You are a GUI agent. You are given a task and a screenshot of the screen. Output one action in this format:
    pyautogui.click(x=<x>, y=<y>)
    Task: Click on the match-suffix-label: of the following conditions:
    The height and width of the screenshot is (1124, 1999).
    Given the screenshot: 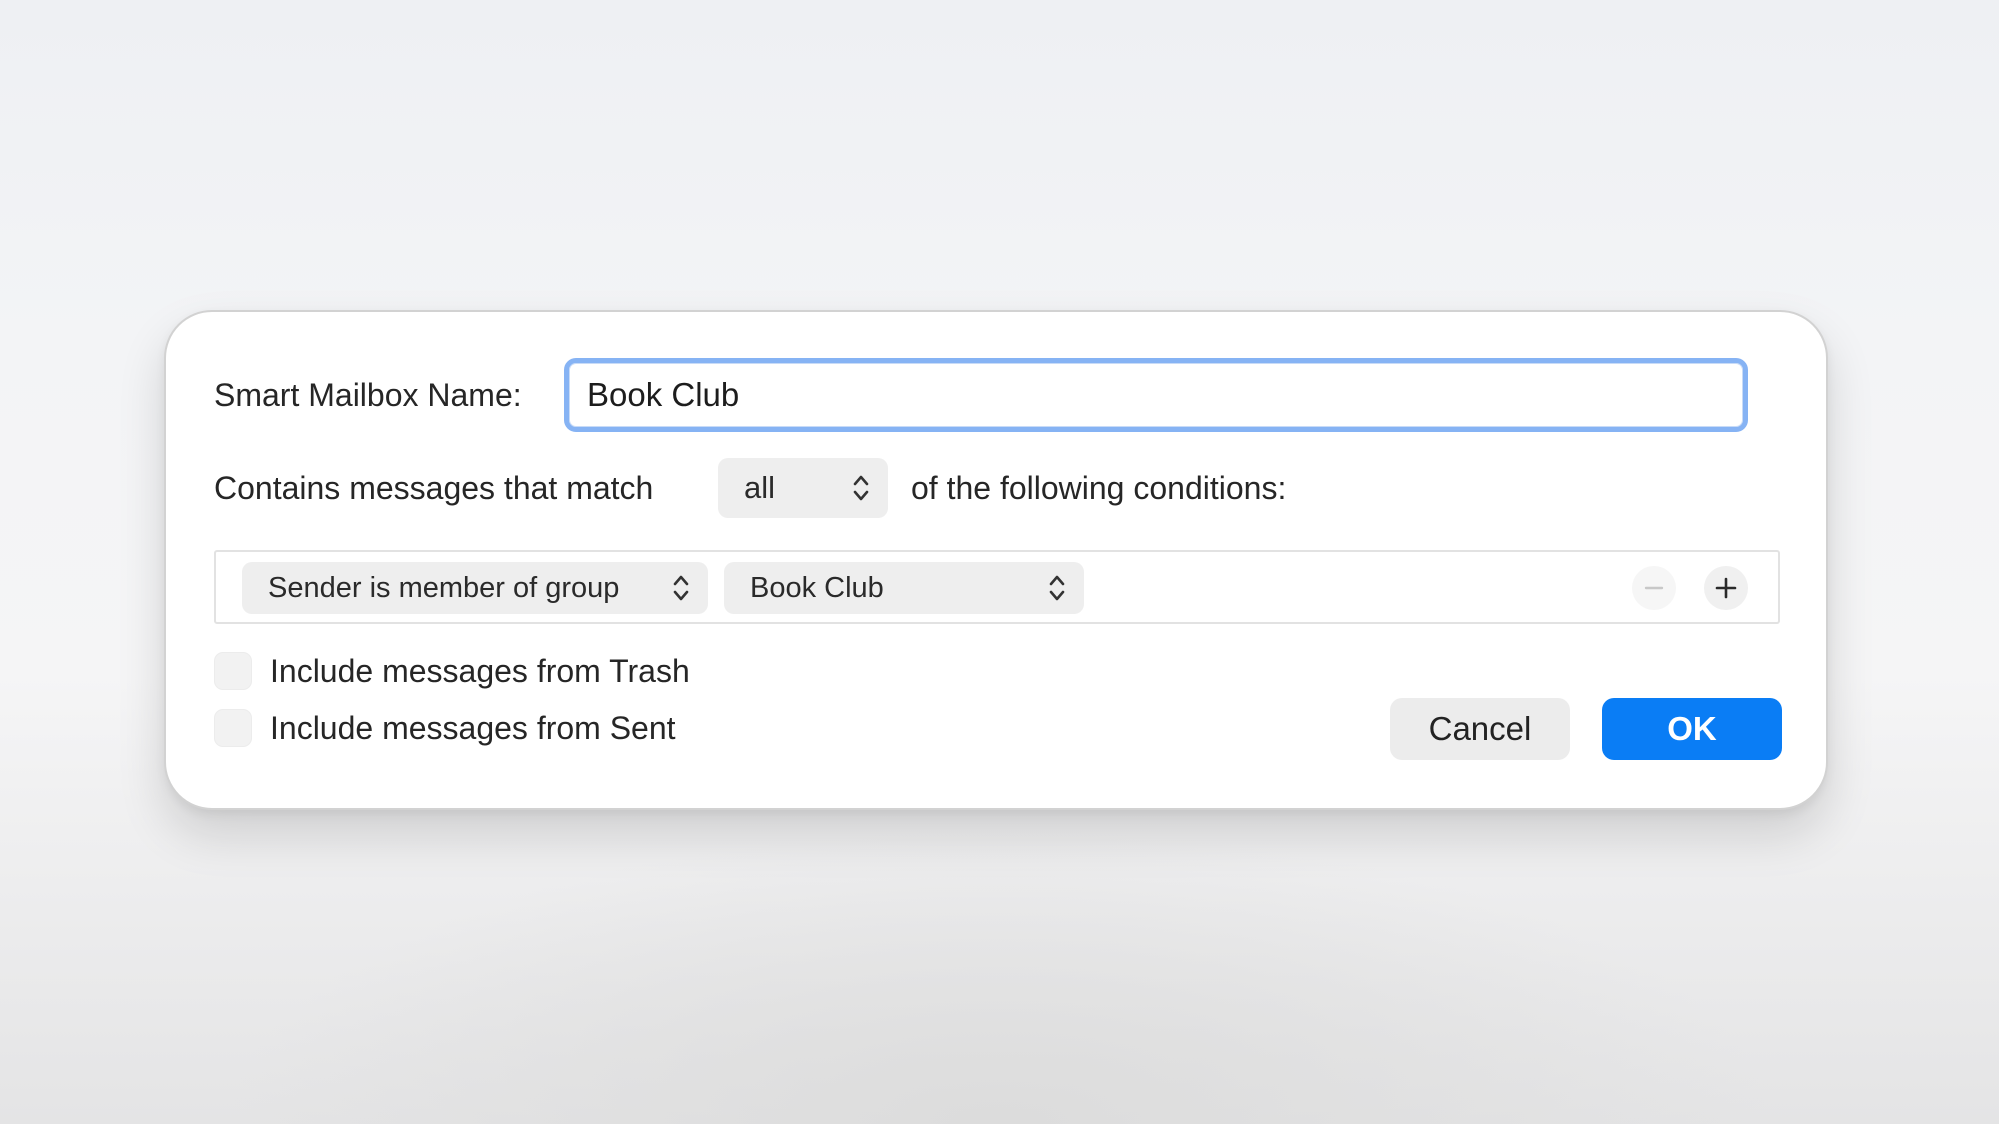 What is the action you would take?
    pyautogui.click(x=1099, y=488)
    